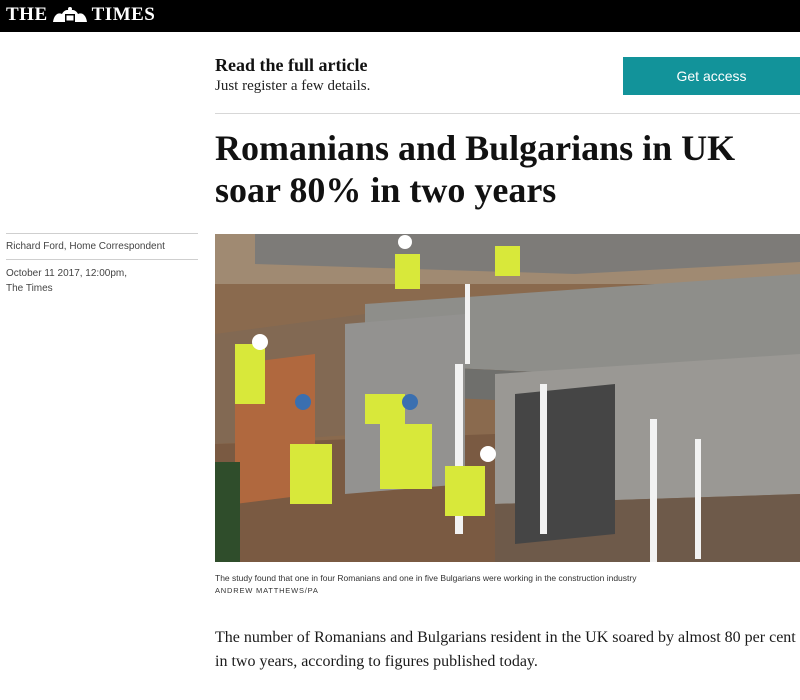 Image resolution: width=800 pixels, height=700 pixels. I want to click on divider, so click(507, 113).